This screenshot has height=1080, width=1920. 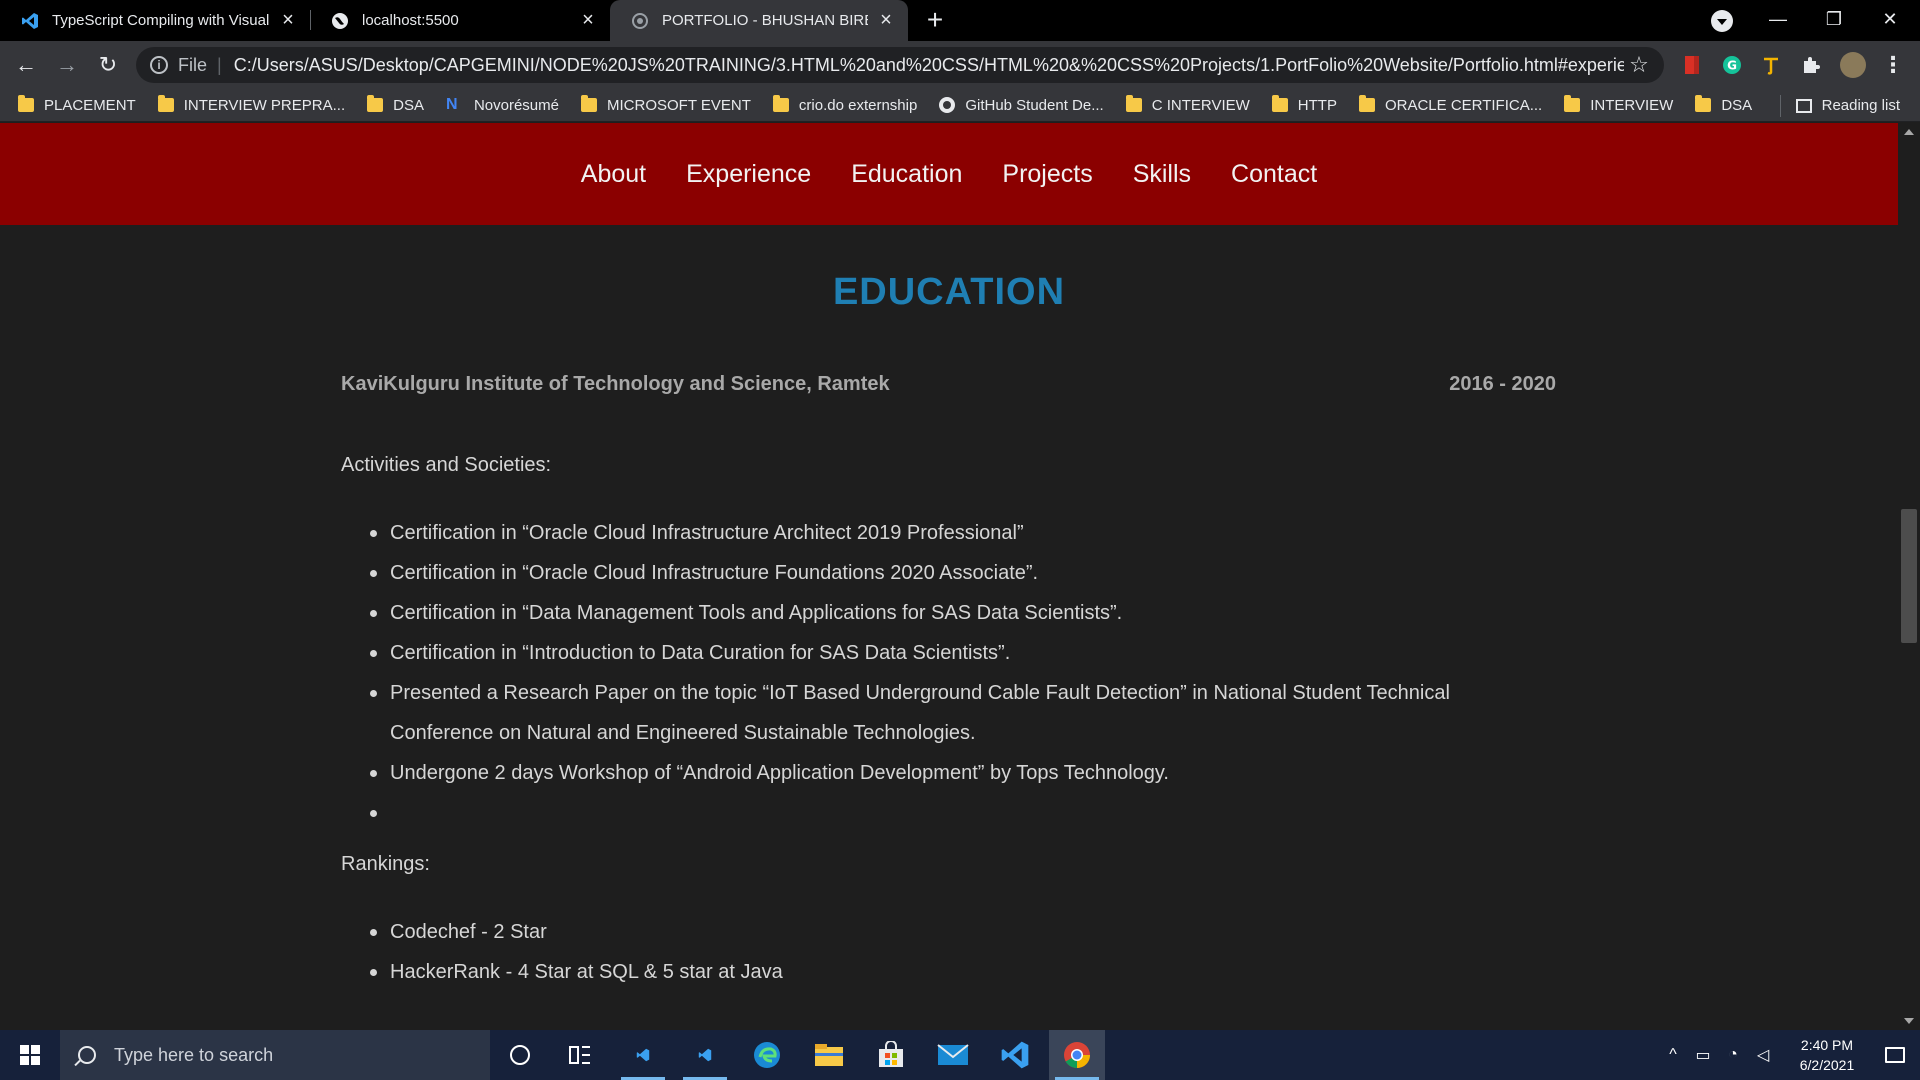 What do you see at coordinates (1909, 132) in the screenshot?
I see `scroll-up-icon` at bounding box center [1909, 132].